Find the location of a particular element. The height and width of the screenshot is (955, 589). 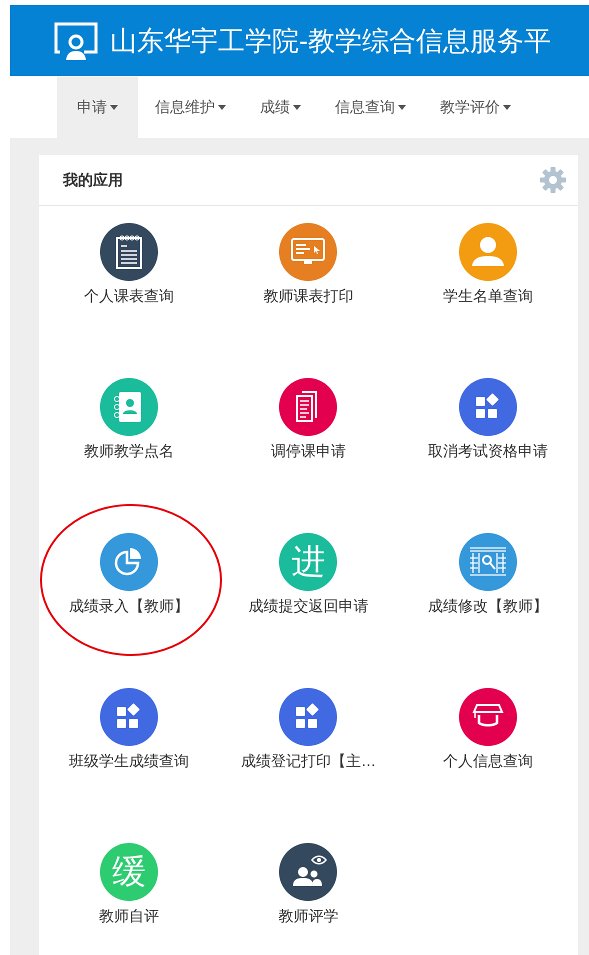

app-label: 个人课表查询 is located at coordinates (129, 296).